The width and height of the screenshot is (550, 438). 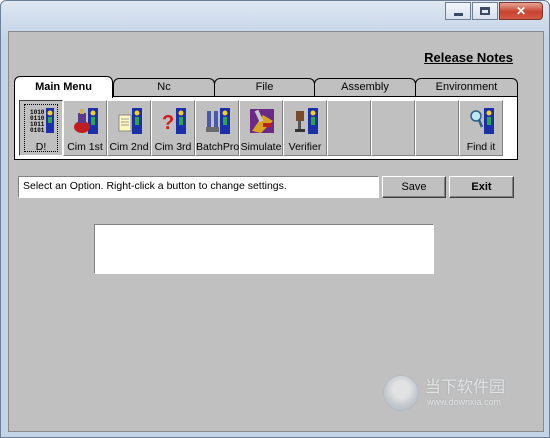 I want to click on simulate-button: Simulate, so click(x=261, y=128).